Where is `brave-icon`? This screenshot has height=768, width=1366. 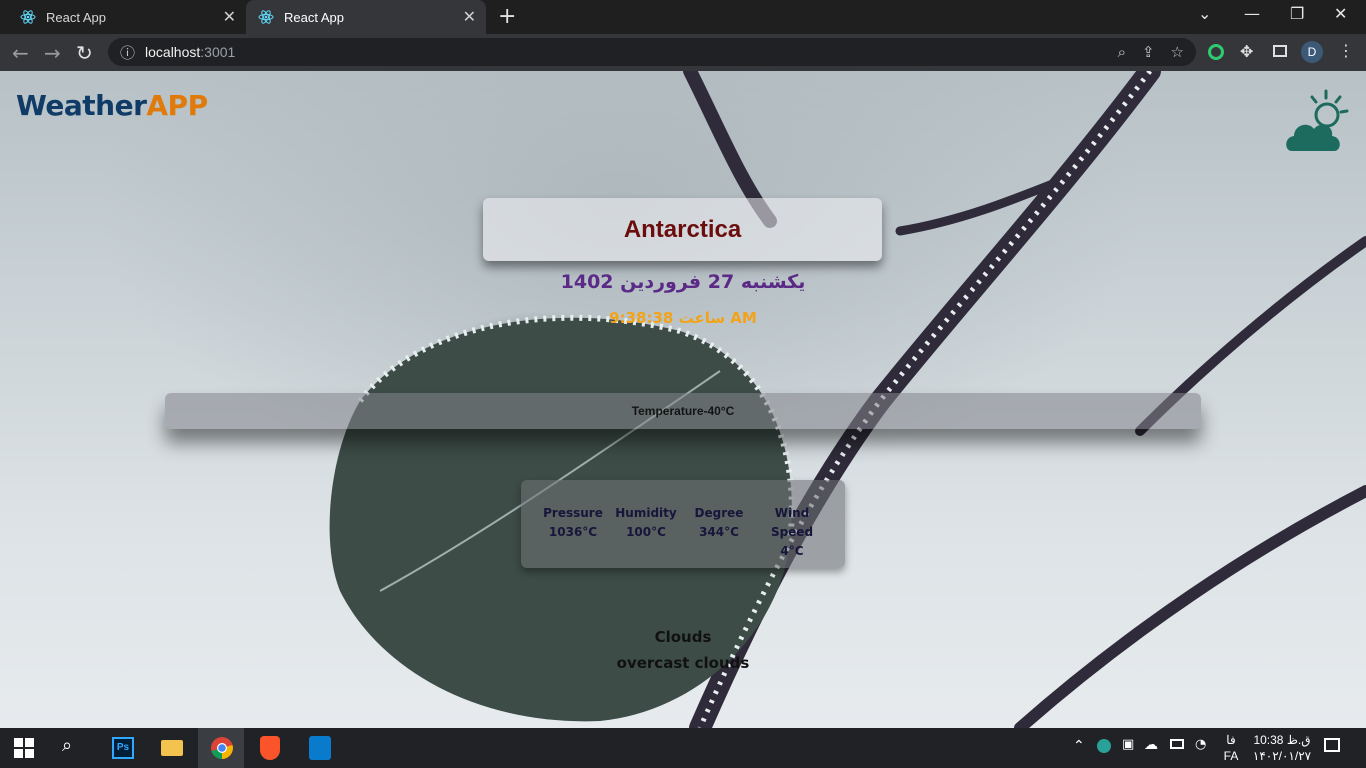
brave-icon is located at coordinates (270, 748).